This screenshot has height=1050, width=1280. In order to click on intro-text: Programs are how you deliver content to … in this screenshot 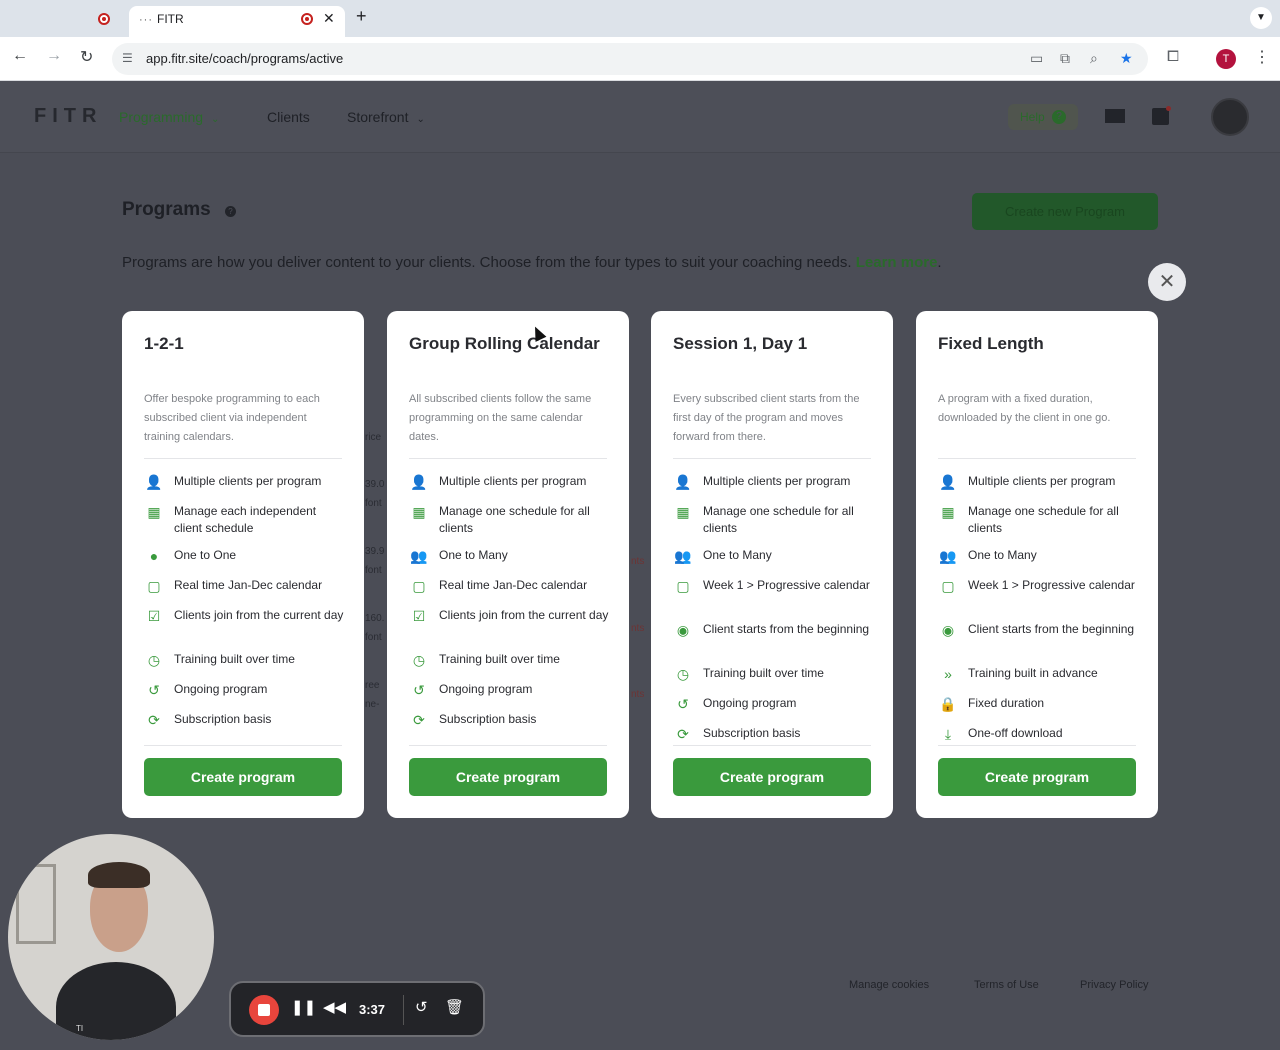, I will do `click(532, 262)`.